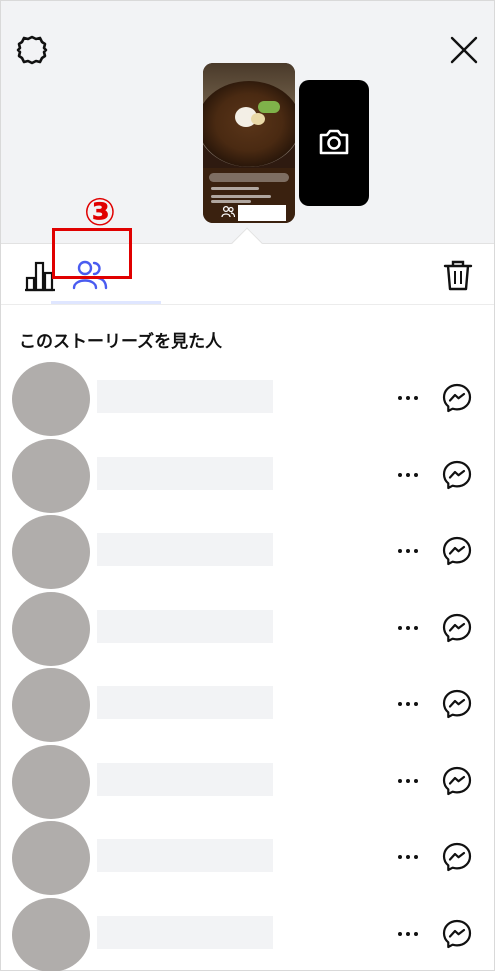 The image size is (495, 971). What do you see at coordinates (228, 211) in the screenshot?
I see `people-icon` at bounding box center [228, 211].